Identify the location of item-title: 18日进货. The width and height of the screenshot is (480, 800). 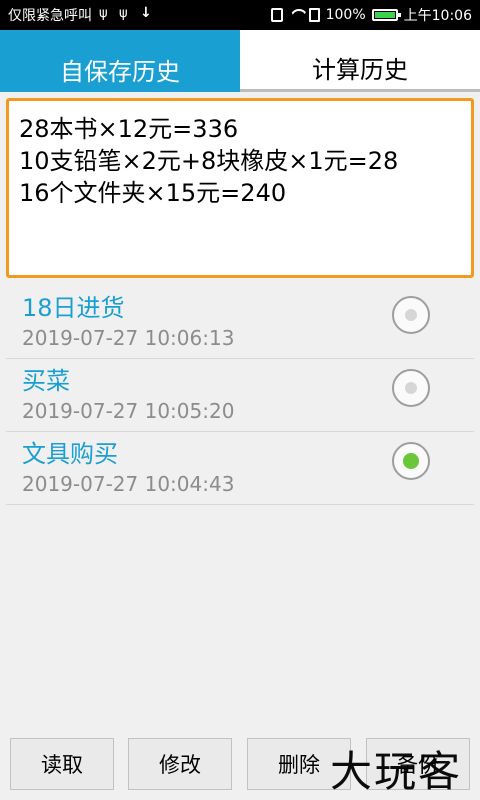
(73, 308).